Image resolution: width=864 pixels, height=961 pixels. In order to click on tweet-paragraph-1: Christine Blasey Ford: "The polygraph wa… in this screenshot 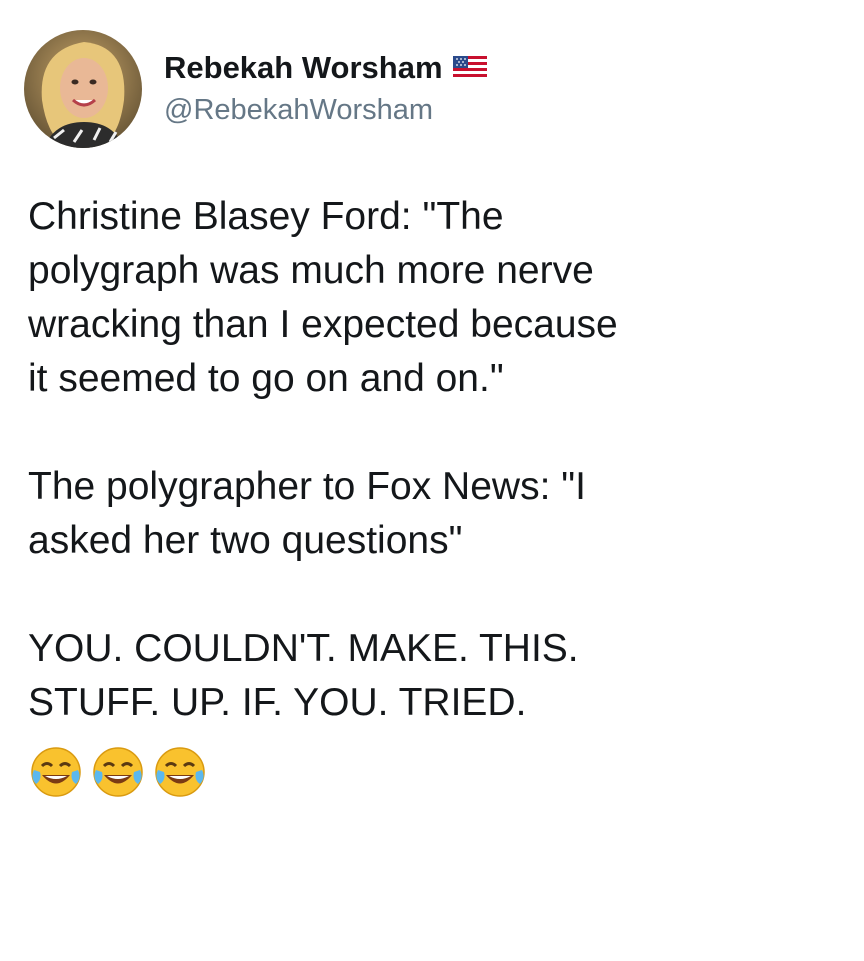, I will do `click(323, 297)`.